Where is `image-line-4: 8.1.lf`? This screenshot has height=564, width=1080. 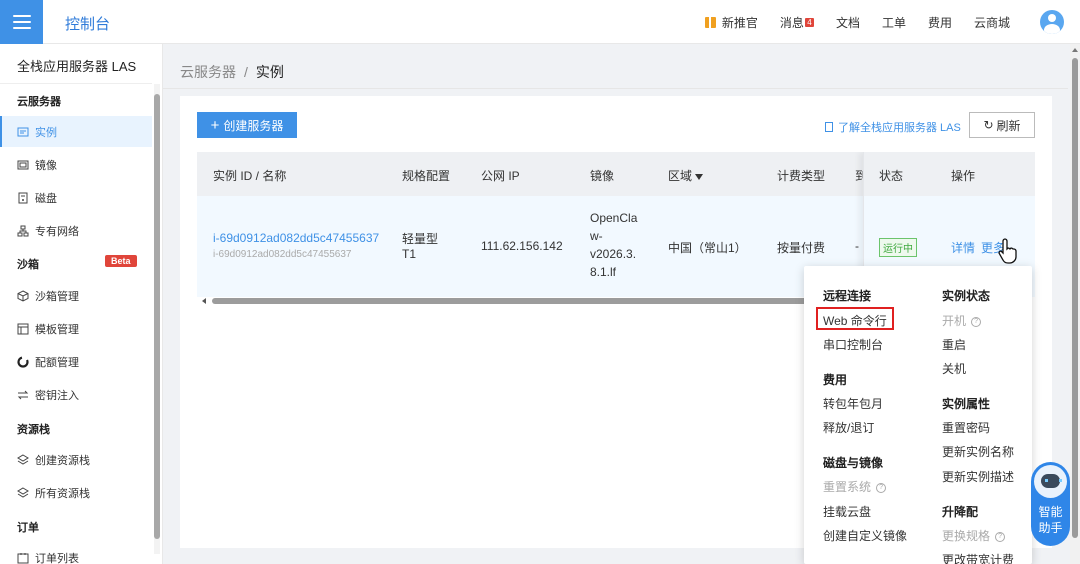
image-line-4: 8.1.lf is located at coordinates (603, 272).